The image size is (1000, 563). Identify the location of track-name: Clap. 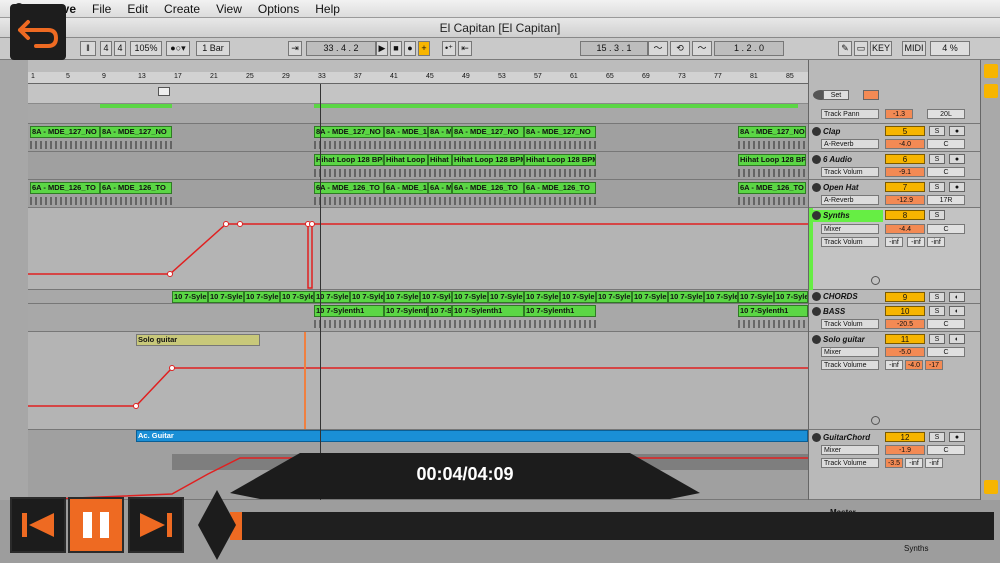
(831, 131).